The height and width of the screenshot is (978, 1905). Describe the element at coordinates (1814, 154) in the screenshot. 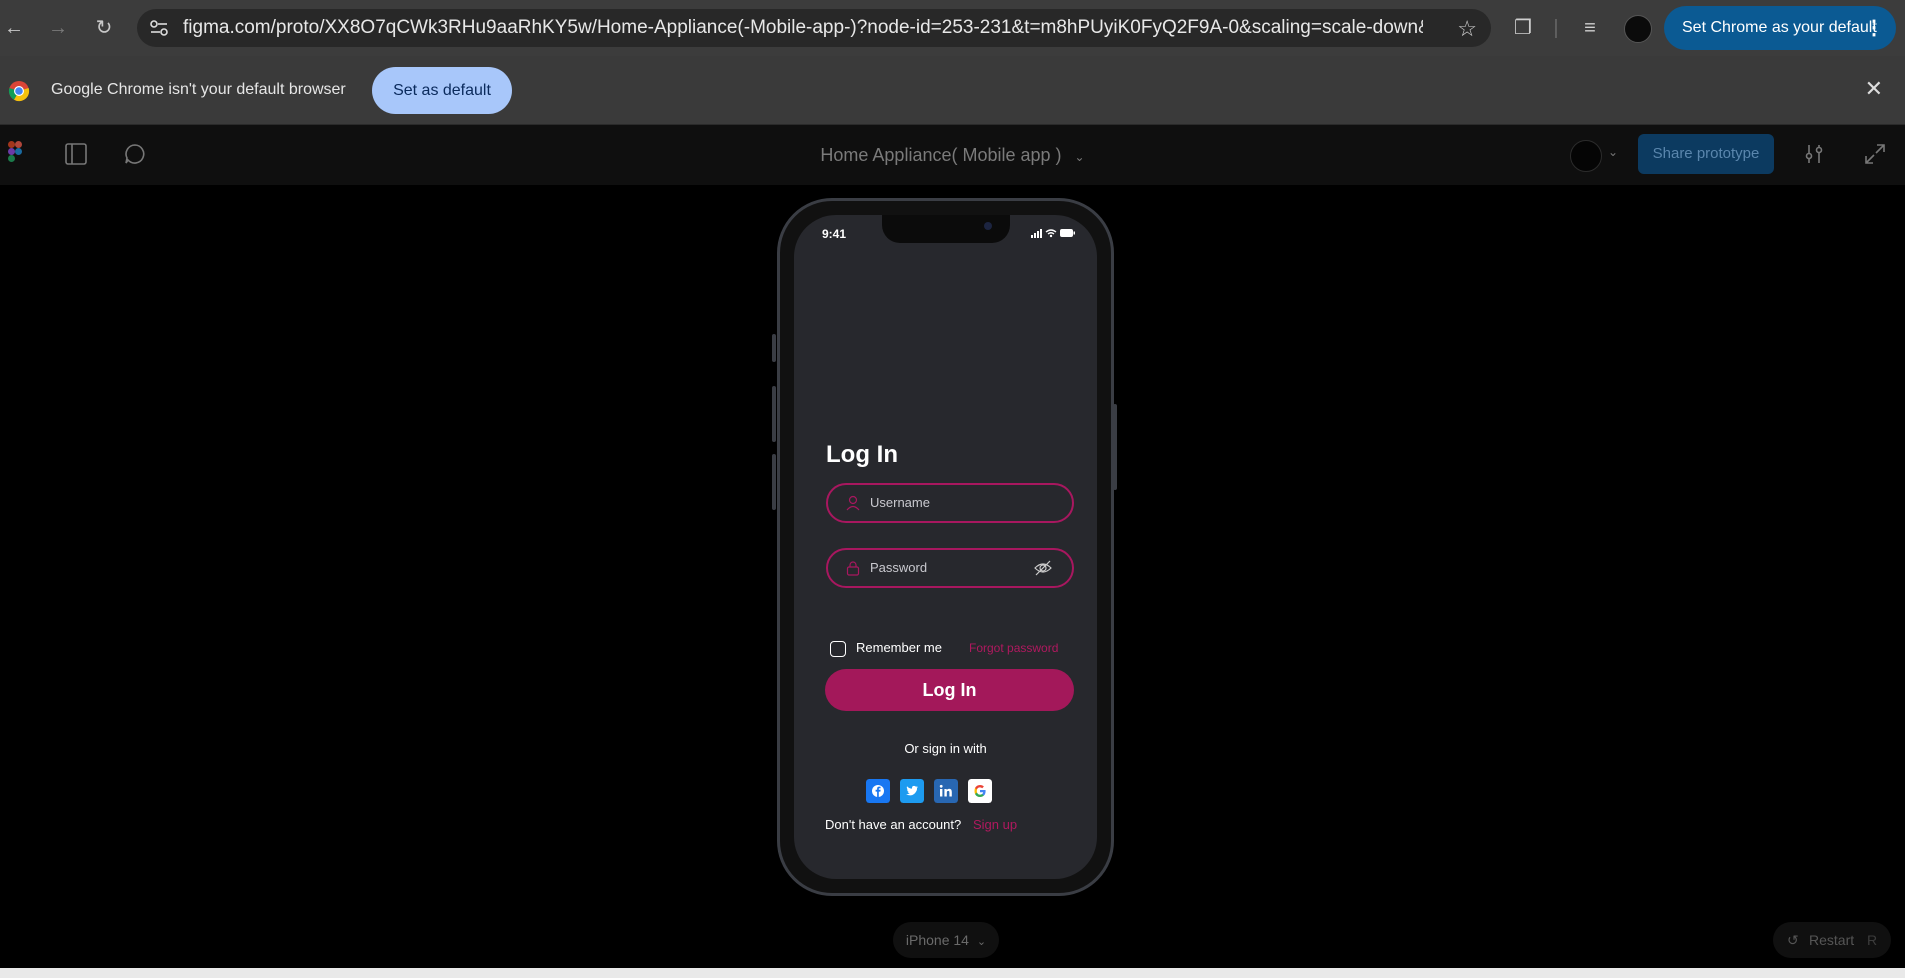

I see `settings-sliders-icon` at that location.